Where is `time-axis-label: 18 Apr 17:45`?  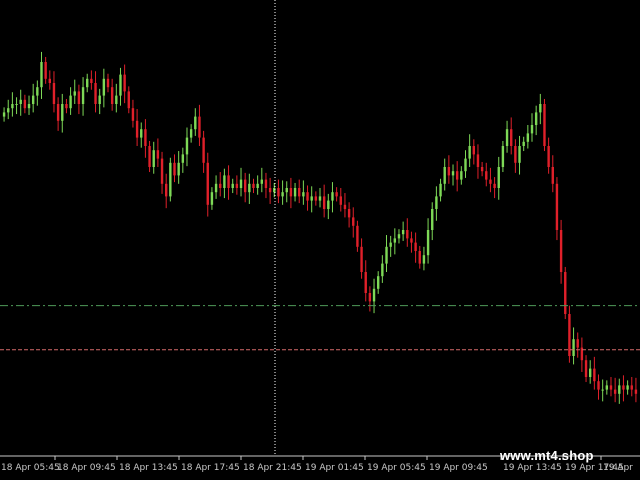
time-axis-label: 18 Apr 17:45 is located at coordinates (210, 468).